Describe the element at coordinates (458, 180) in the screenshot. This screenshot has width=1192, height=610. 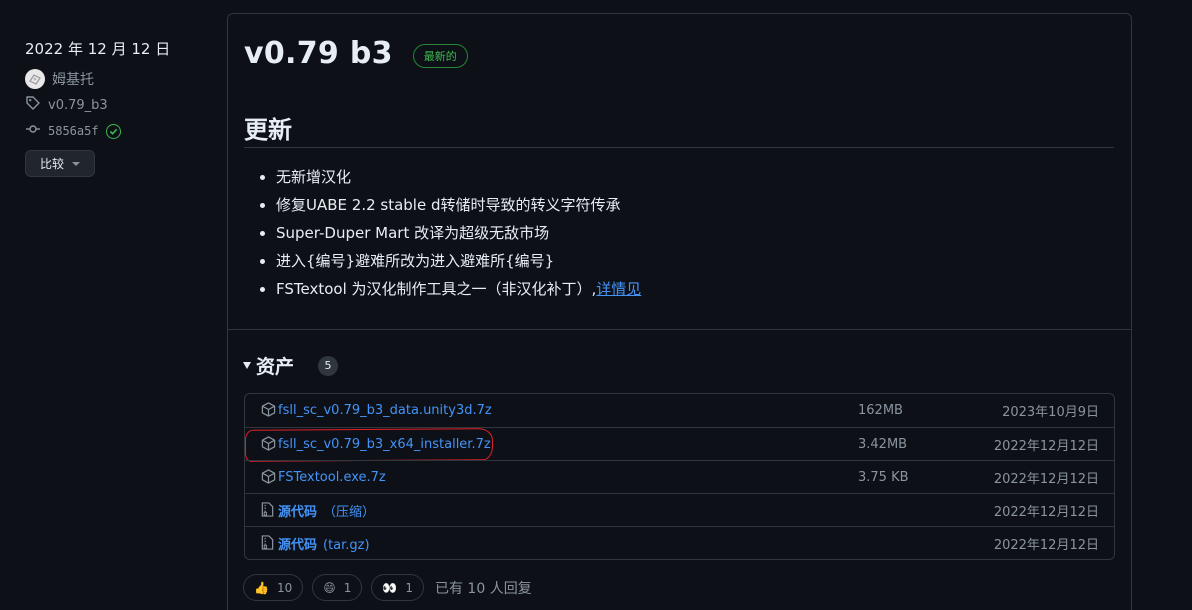
I see `list-item: 无新增汉化` at that location.